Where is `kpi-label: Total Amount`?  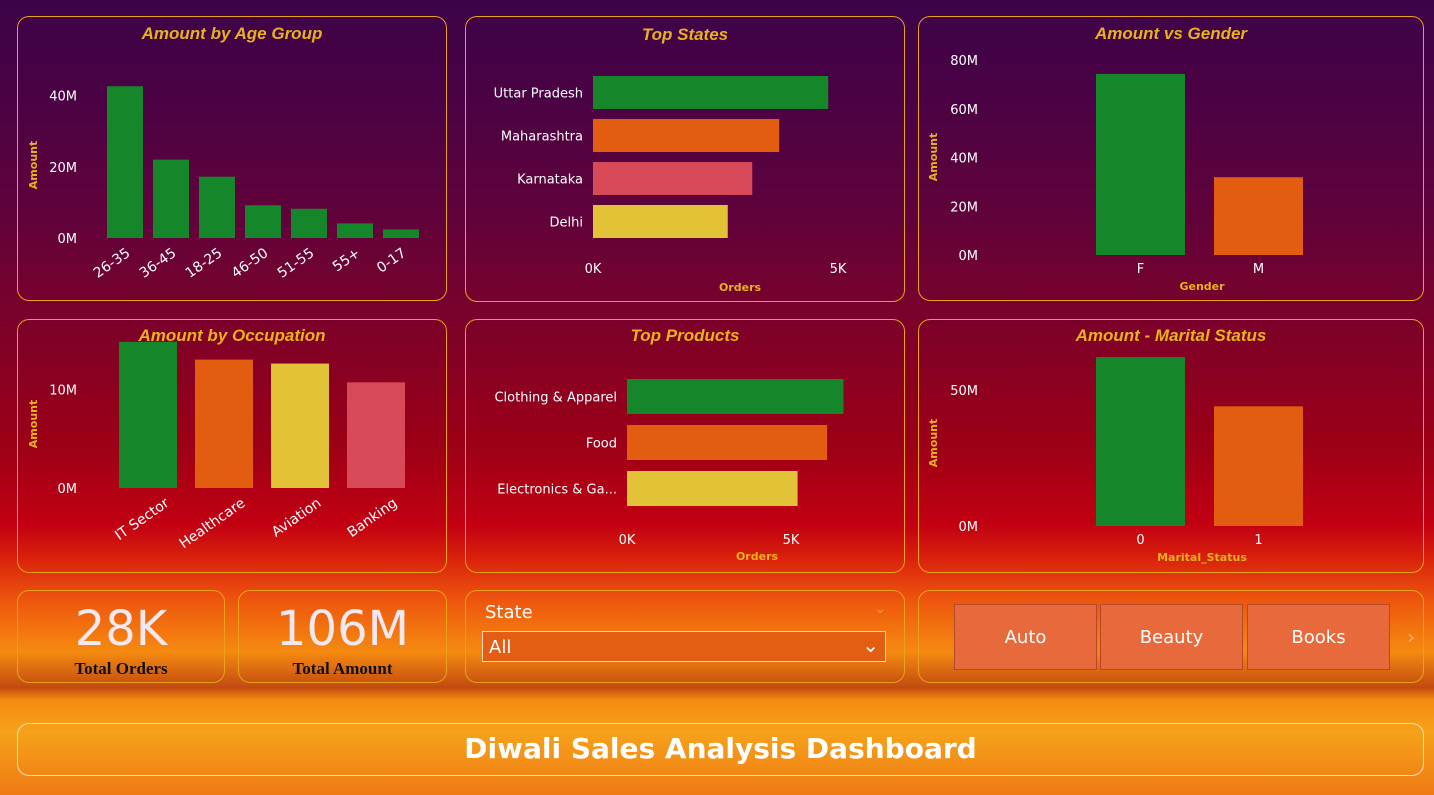 kpi-label: Total Amount is located at coordinates (342, 668).